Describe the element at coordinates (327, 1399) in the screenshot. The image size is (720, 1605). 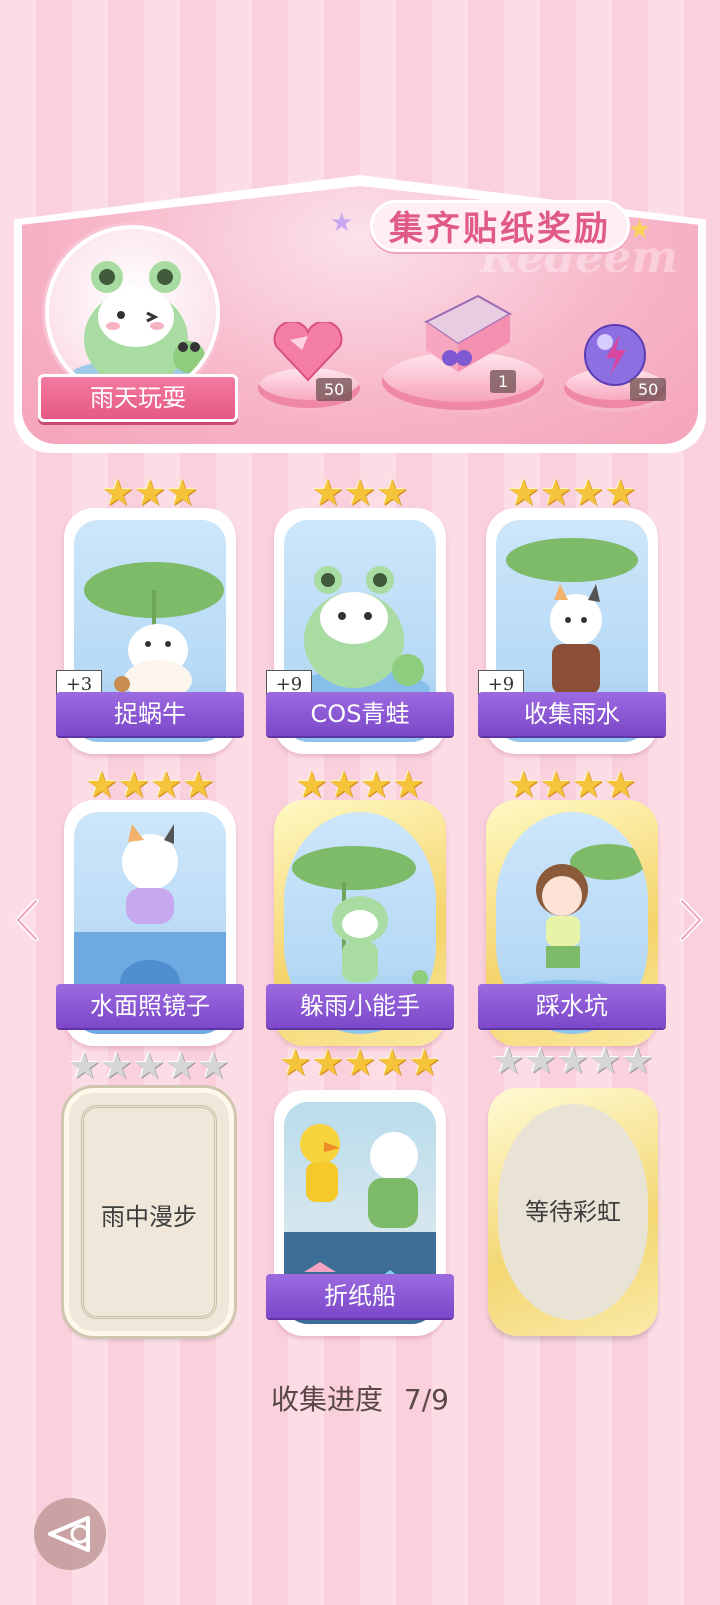
I see `progress-label: 收集进度` at that location.